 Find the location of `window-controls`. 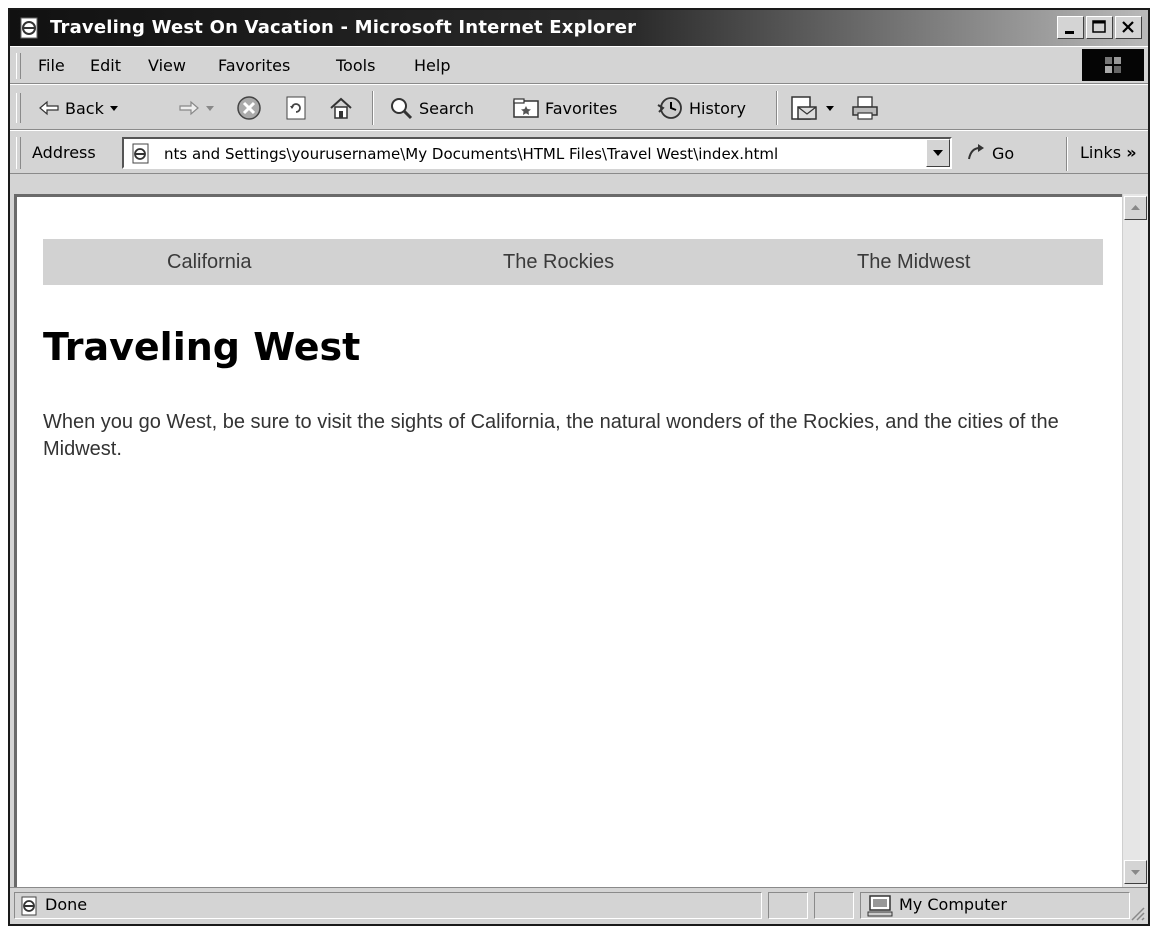

window-controls is located at coordinates (1099, 27).